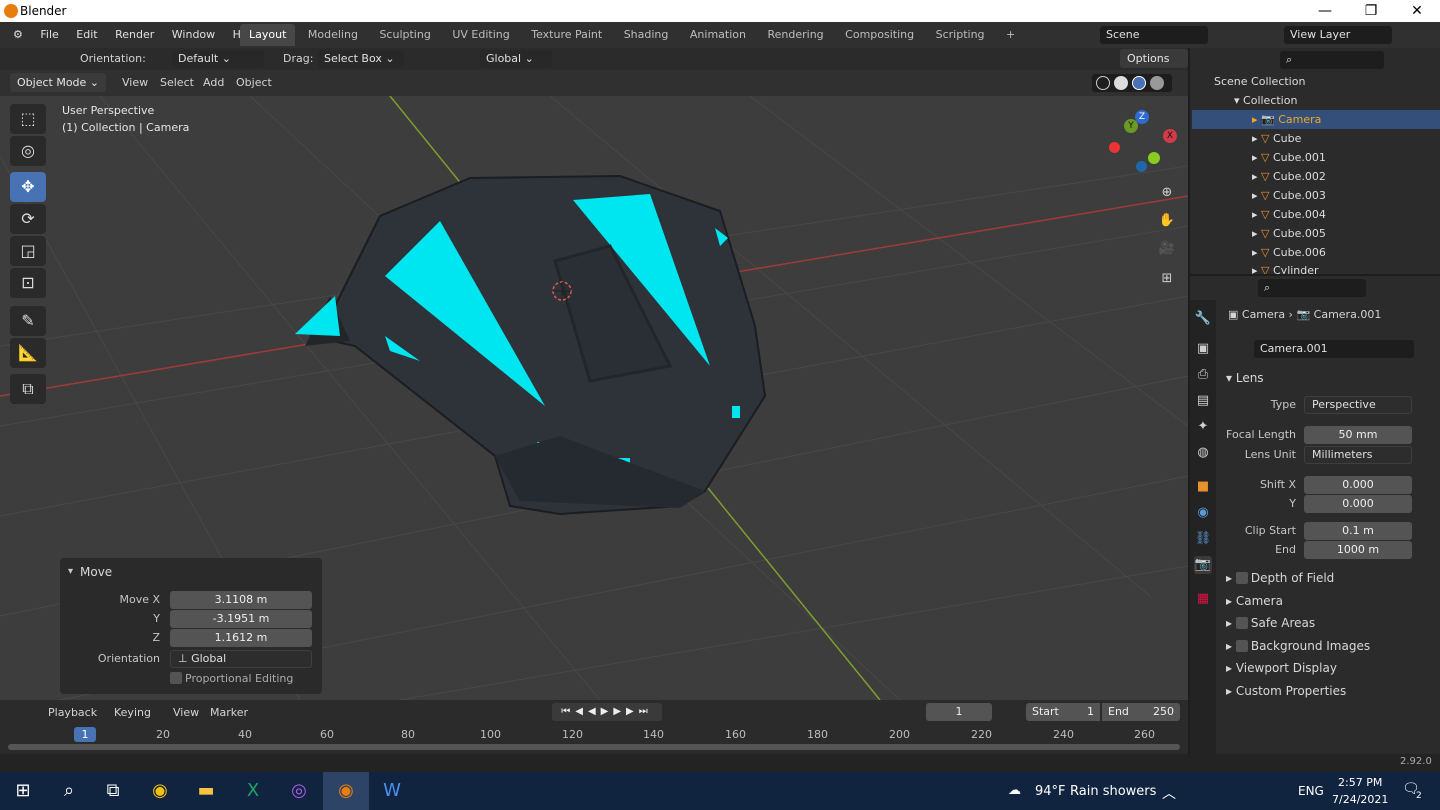  Describe the element at coordinates (594, 747) in the screenshot. I see `timeline-scrollbar` at that location.